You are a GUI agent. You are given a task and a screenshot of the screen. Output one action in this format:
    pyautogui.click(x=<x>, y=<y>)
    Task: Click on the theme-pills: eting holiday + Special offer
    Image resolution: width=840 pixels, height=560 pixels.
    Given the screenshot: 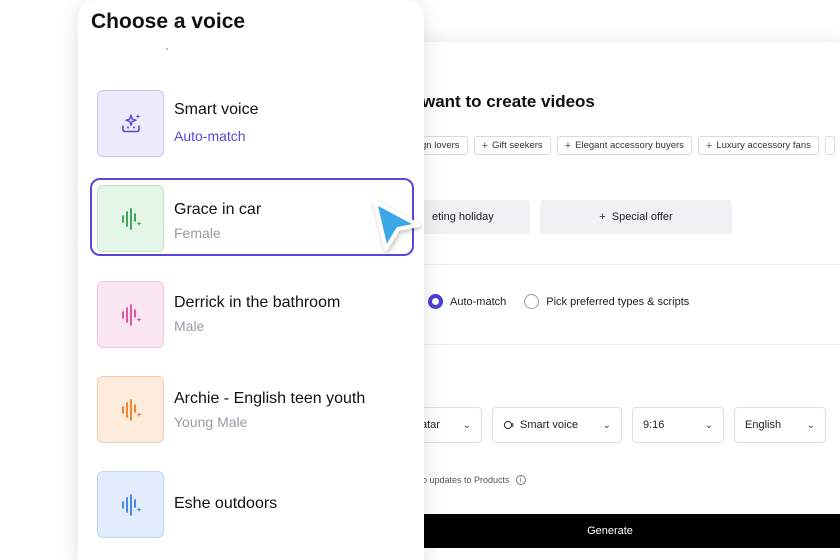 What is the action you would take?
    pyautogui.click(x=562, y=217)
    